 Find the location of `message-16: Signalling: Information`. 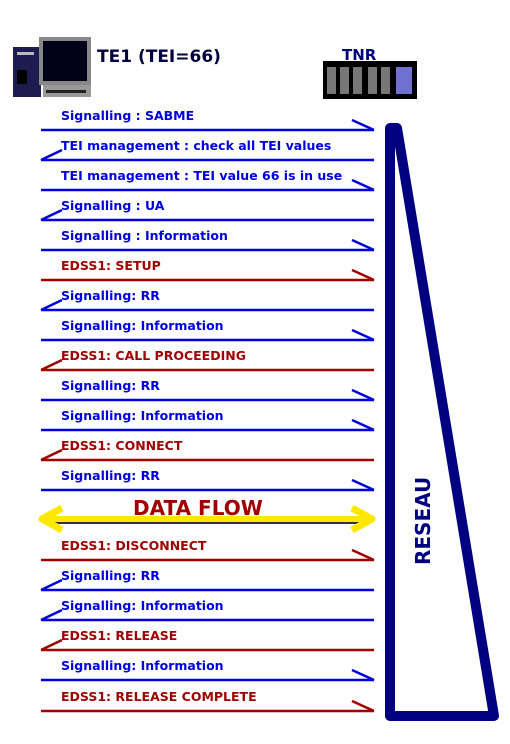

message-16: Signalling: Information is located at coordinates (207, 610).